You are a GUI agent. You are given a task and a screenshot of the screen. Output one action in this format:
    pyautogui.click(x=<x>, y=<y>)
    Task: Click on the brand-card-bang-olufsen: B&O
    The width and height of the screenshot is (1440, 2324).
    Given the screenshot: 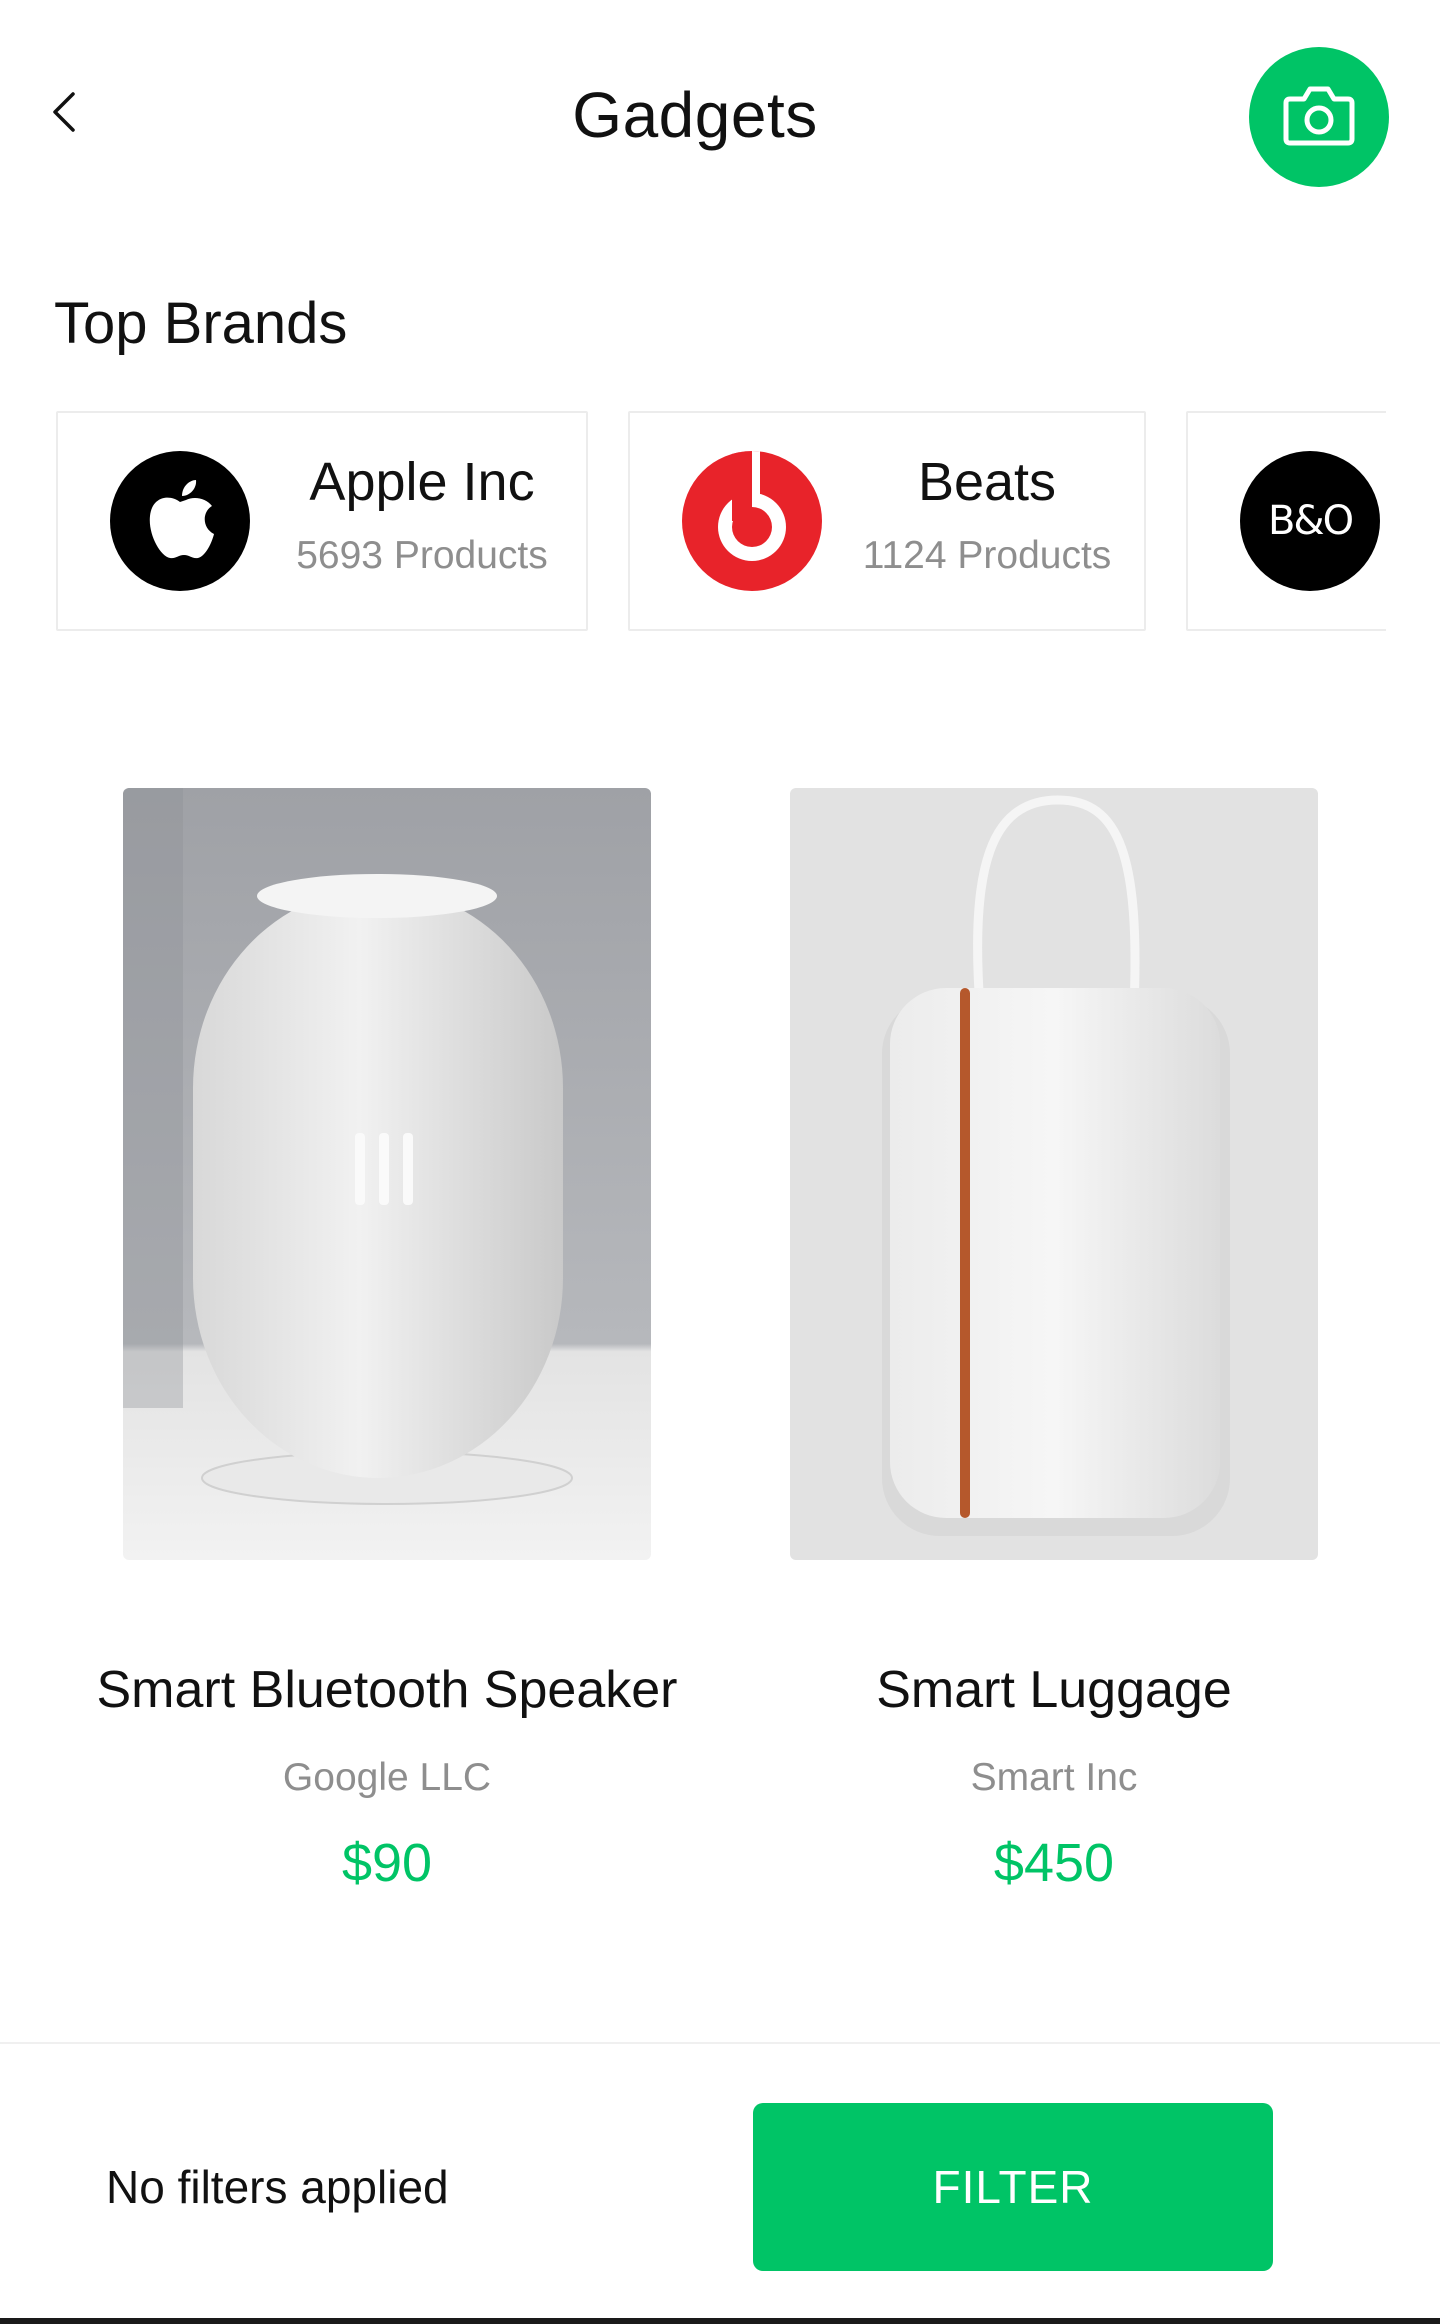 What is the action you would take?
    pyautogui.click(x=1286, y=521)
    